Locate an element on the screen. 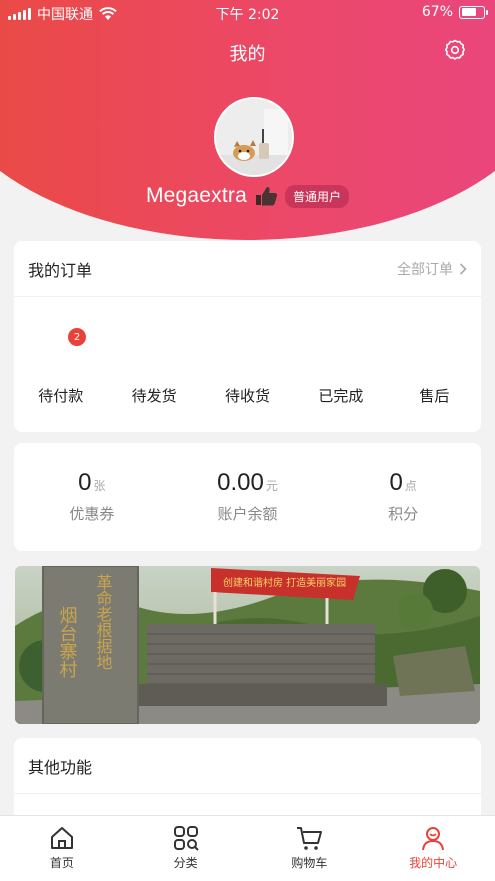  page-title: 我的 is located at coordinates (247, 54).